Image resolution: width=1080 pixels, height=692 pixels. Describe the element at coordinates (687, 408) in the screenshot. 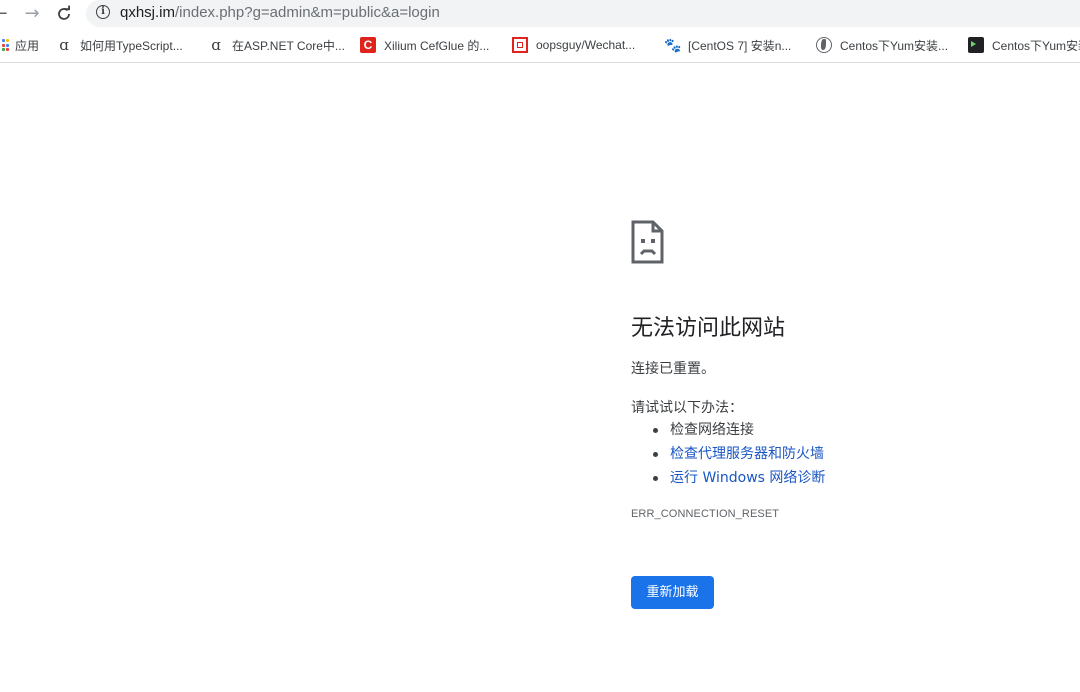

I see `suggestions-heading: 请试试以下办法：` at that location.